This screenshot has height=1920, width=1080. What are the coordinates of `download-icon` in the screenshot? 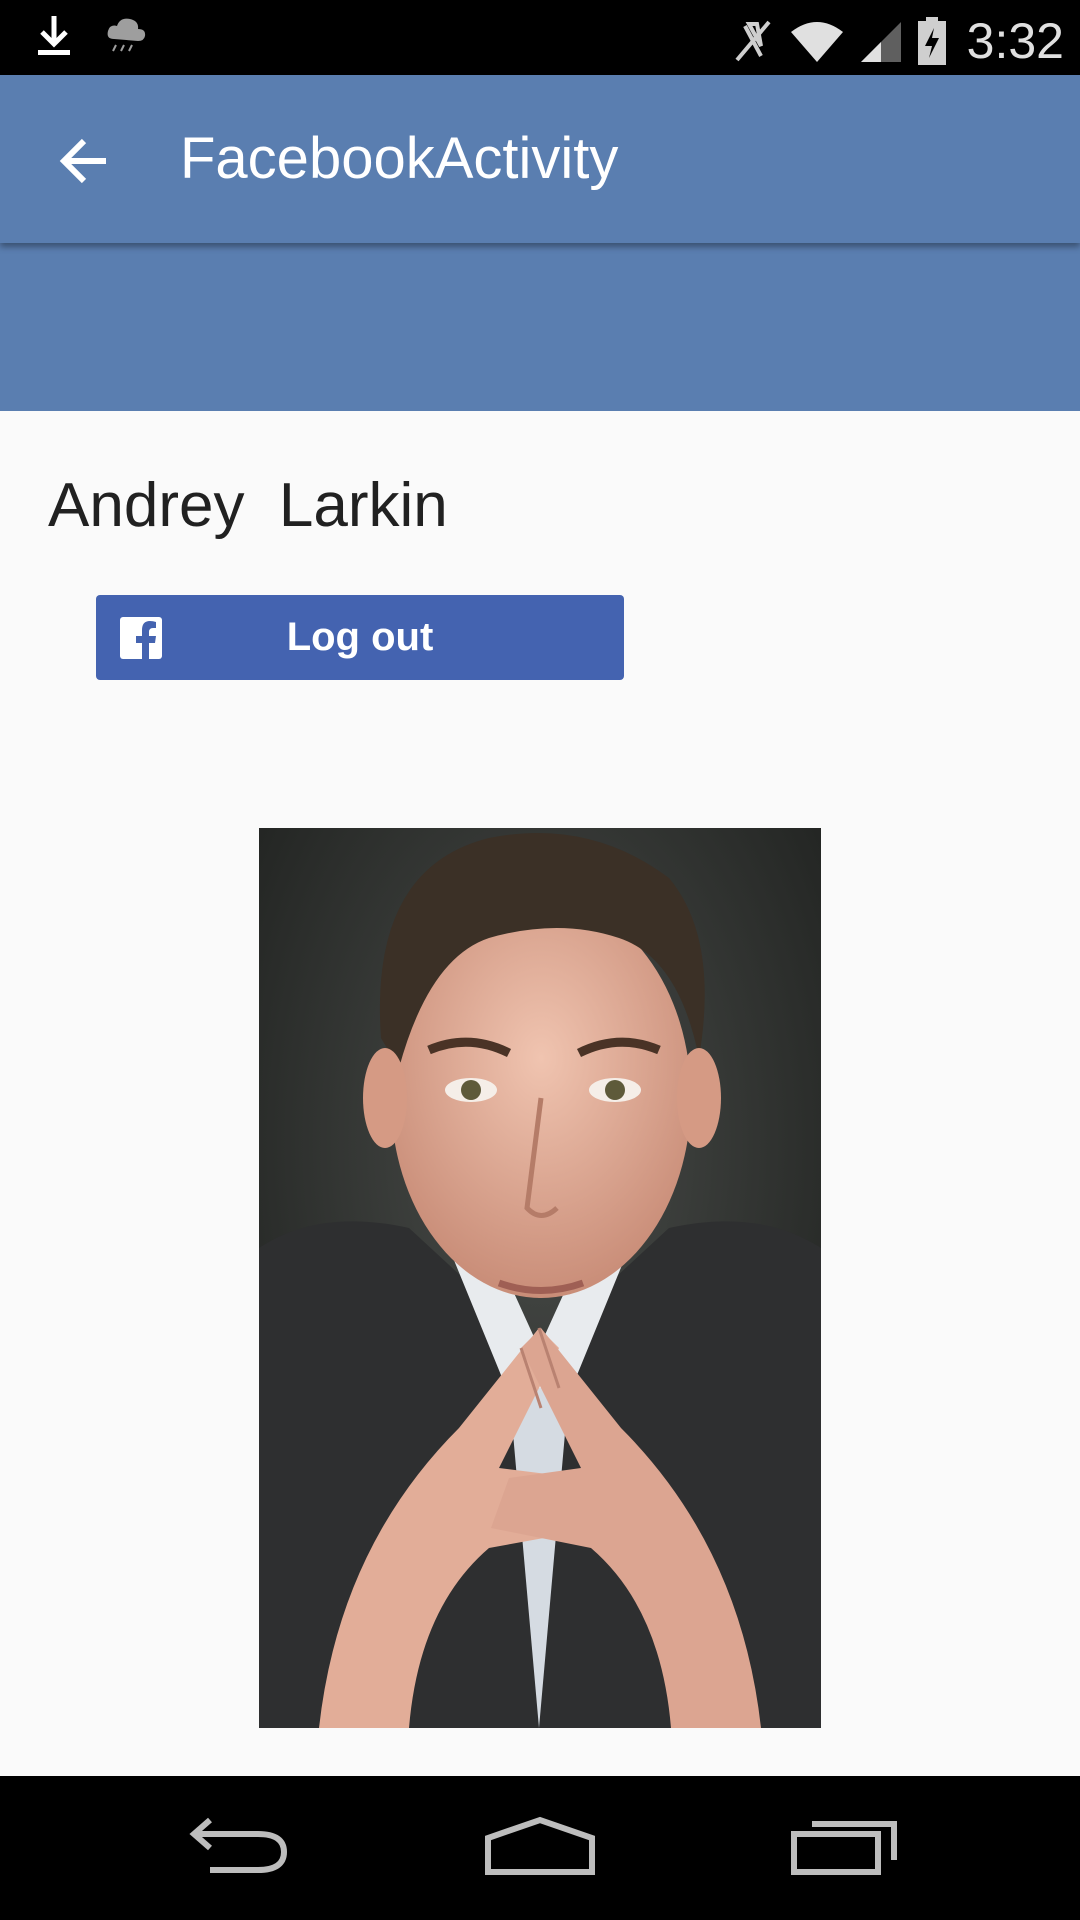 It's located at (54, 35).